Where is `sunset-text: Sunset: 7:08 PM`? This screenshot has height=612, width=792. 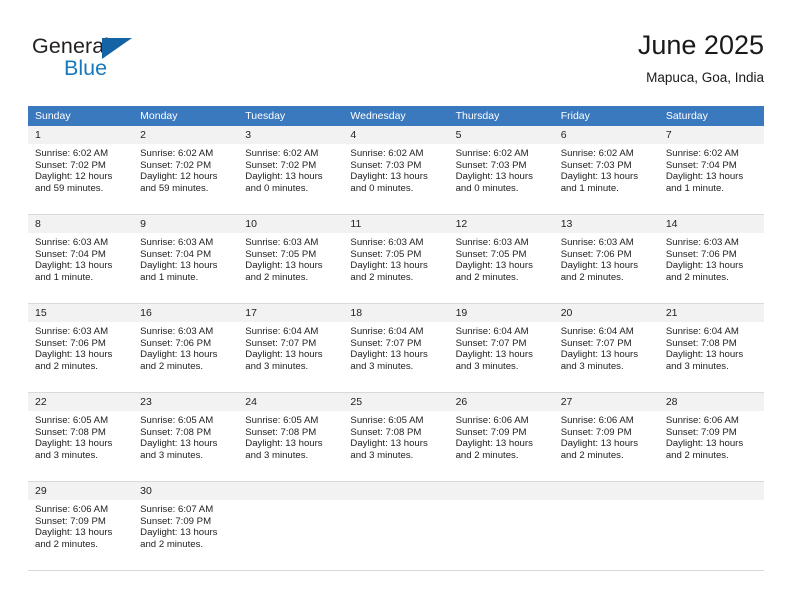
sunset-text: Sunset: 7:08 PM is located at coordinates (281, 432).